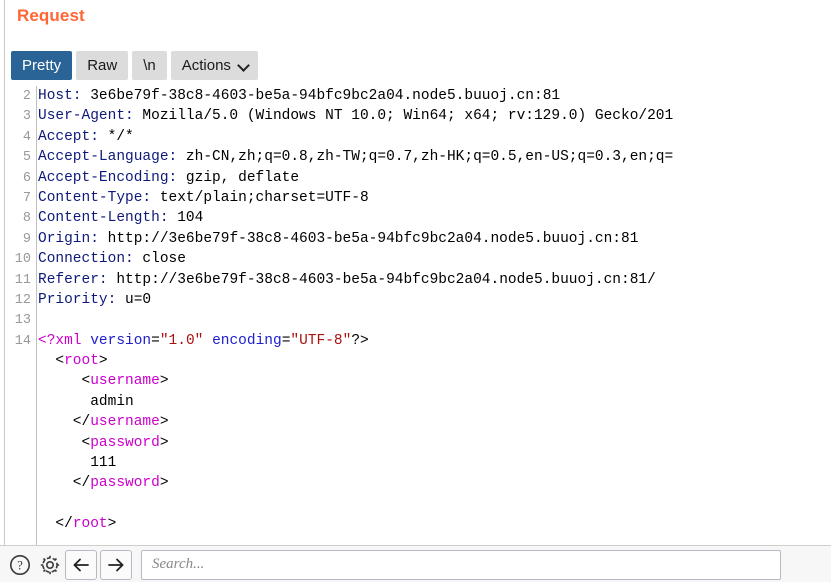 This screenshot has width=831, height=582. I want to click on line-source: <username>, so click(103, 381).